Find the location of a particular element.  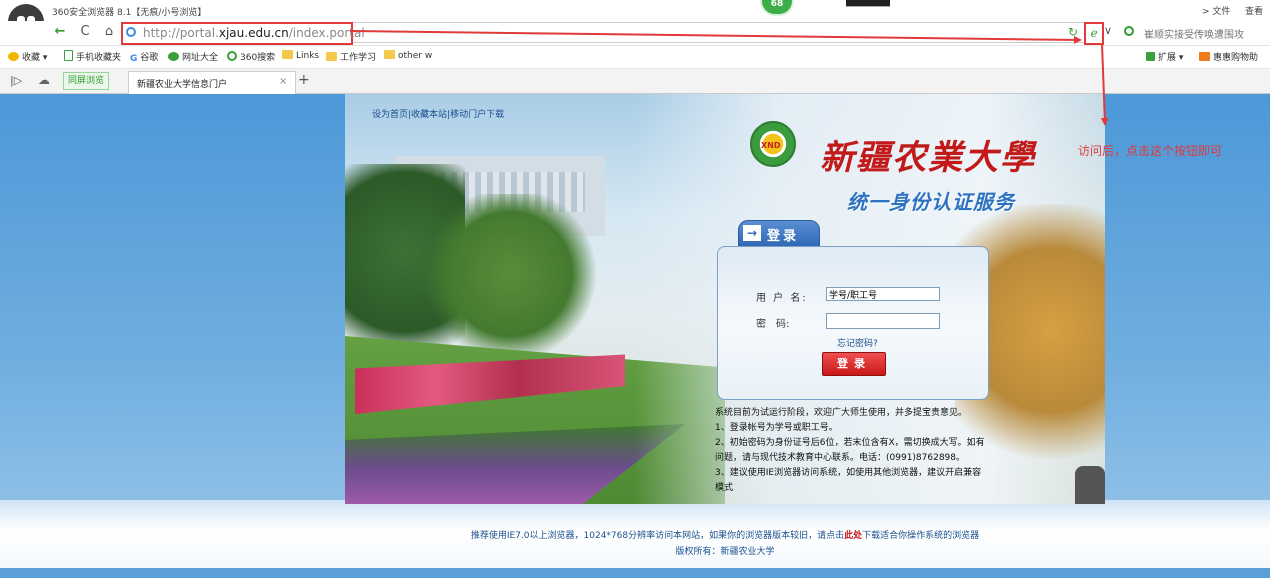

footer-hint-b: 下载适合你操作系统的浏览器 is located at coordinates (921, 536).